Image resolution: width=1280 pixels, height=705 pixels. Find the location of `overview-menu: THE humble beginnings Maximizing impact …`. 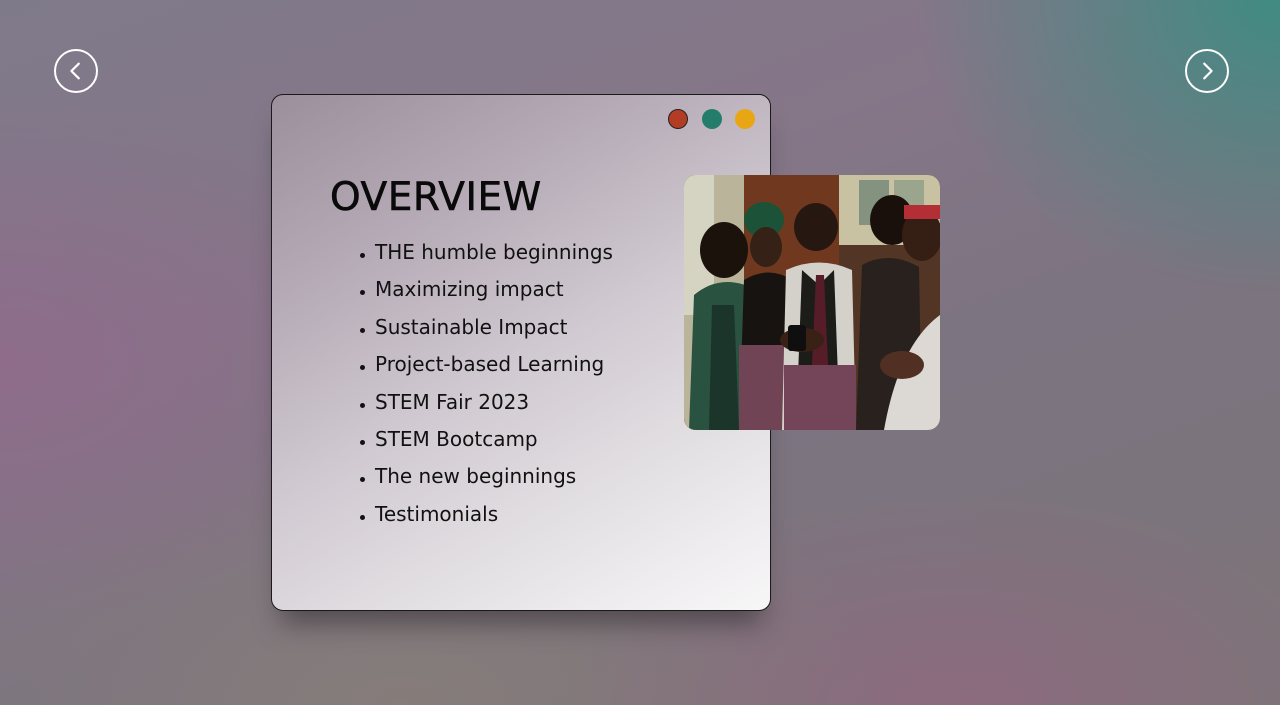

overview-menu: THE humble beginnings Maximizing impact … is located at coordinates (486, 385).